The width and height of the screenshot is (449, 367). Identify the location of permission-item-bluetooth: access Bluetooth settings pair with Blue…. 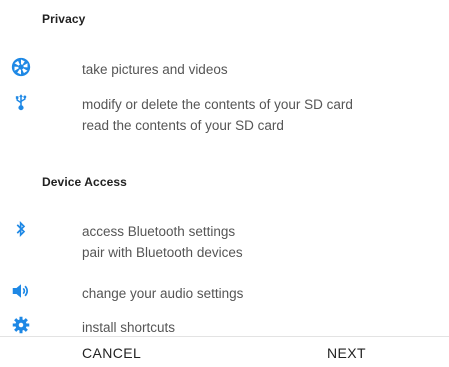
(162, 242).